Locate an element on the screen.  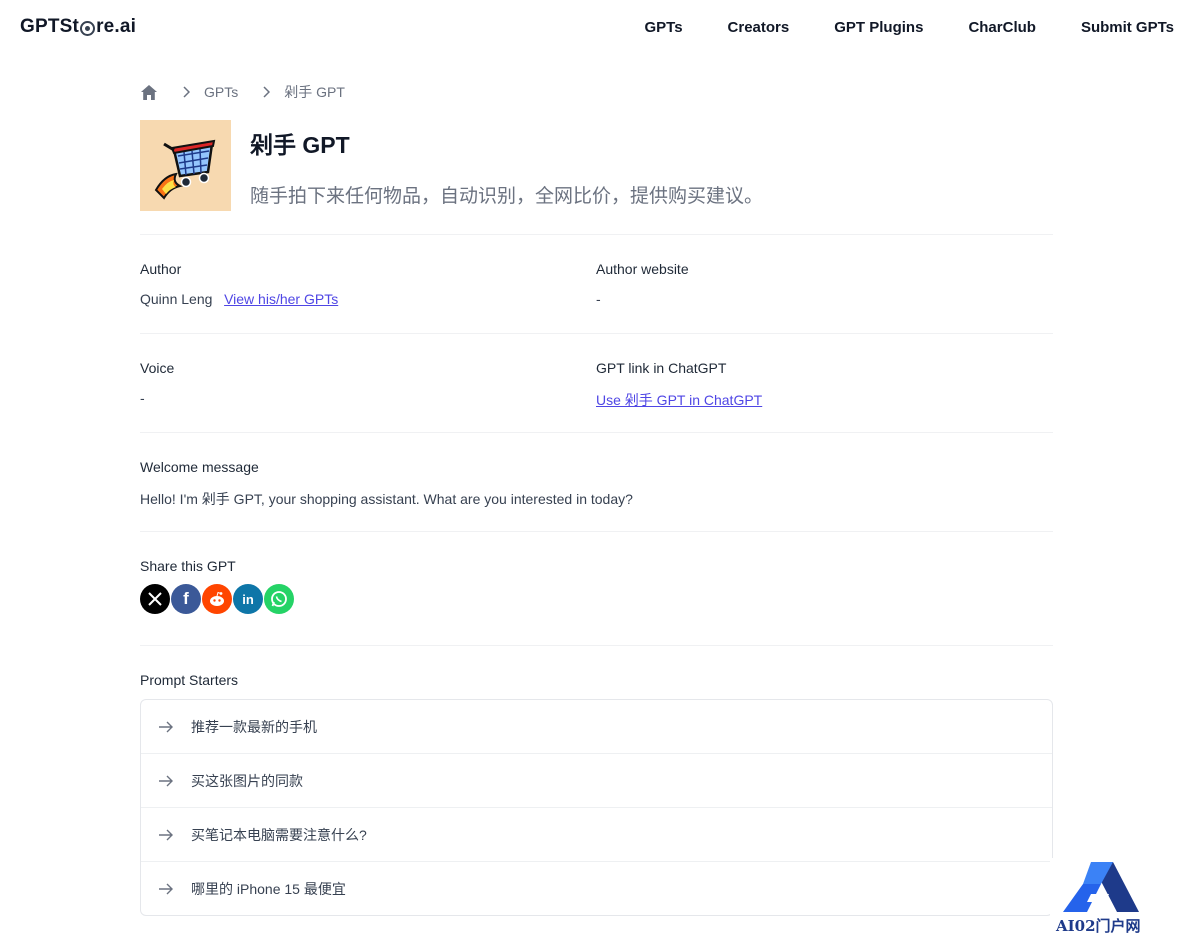
gpt-description: 随手拍下来任何物品，自动识别，全网比价，提供购买建议。 is located at coordinates (507, 196).